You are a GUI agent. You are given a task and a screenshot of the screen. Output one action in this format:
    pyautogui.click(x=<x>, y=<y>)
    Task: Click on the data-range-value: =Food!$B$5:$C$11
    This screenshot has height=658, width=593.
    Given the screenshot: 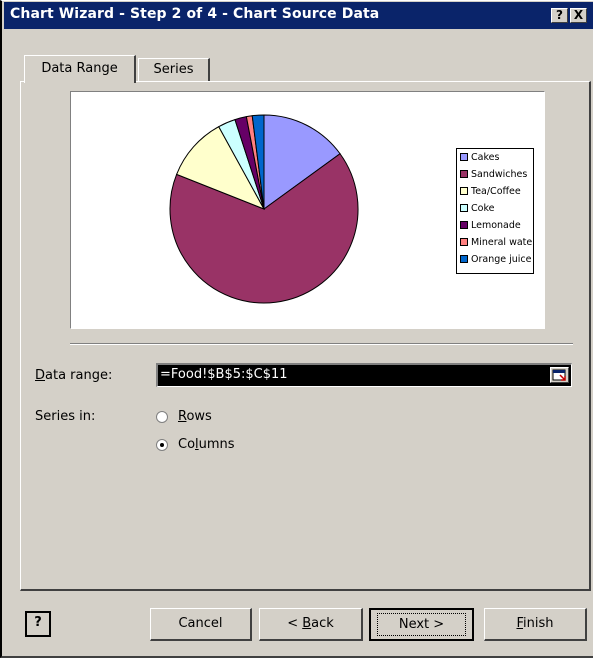 What is the action you would take?
    pyautogui.click(x=224, y=374)
    